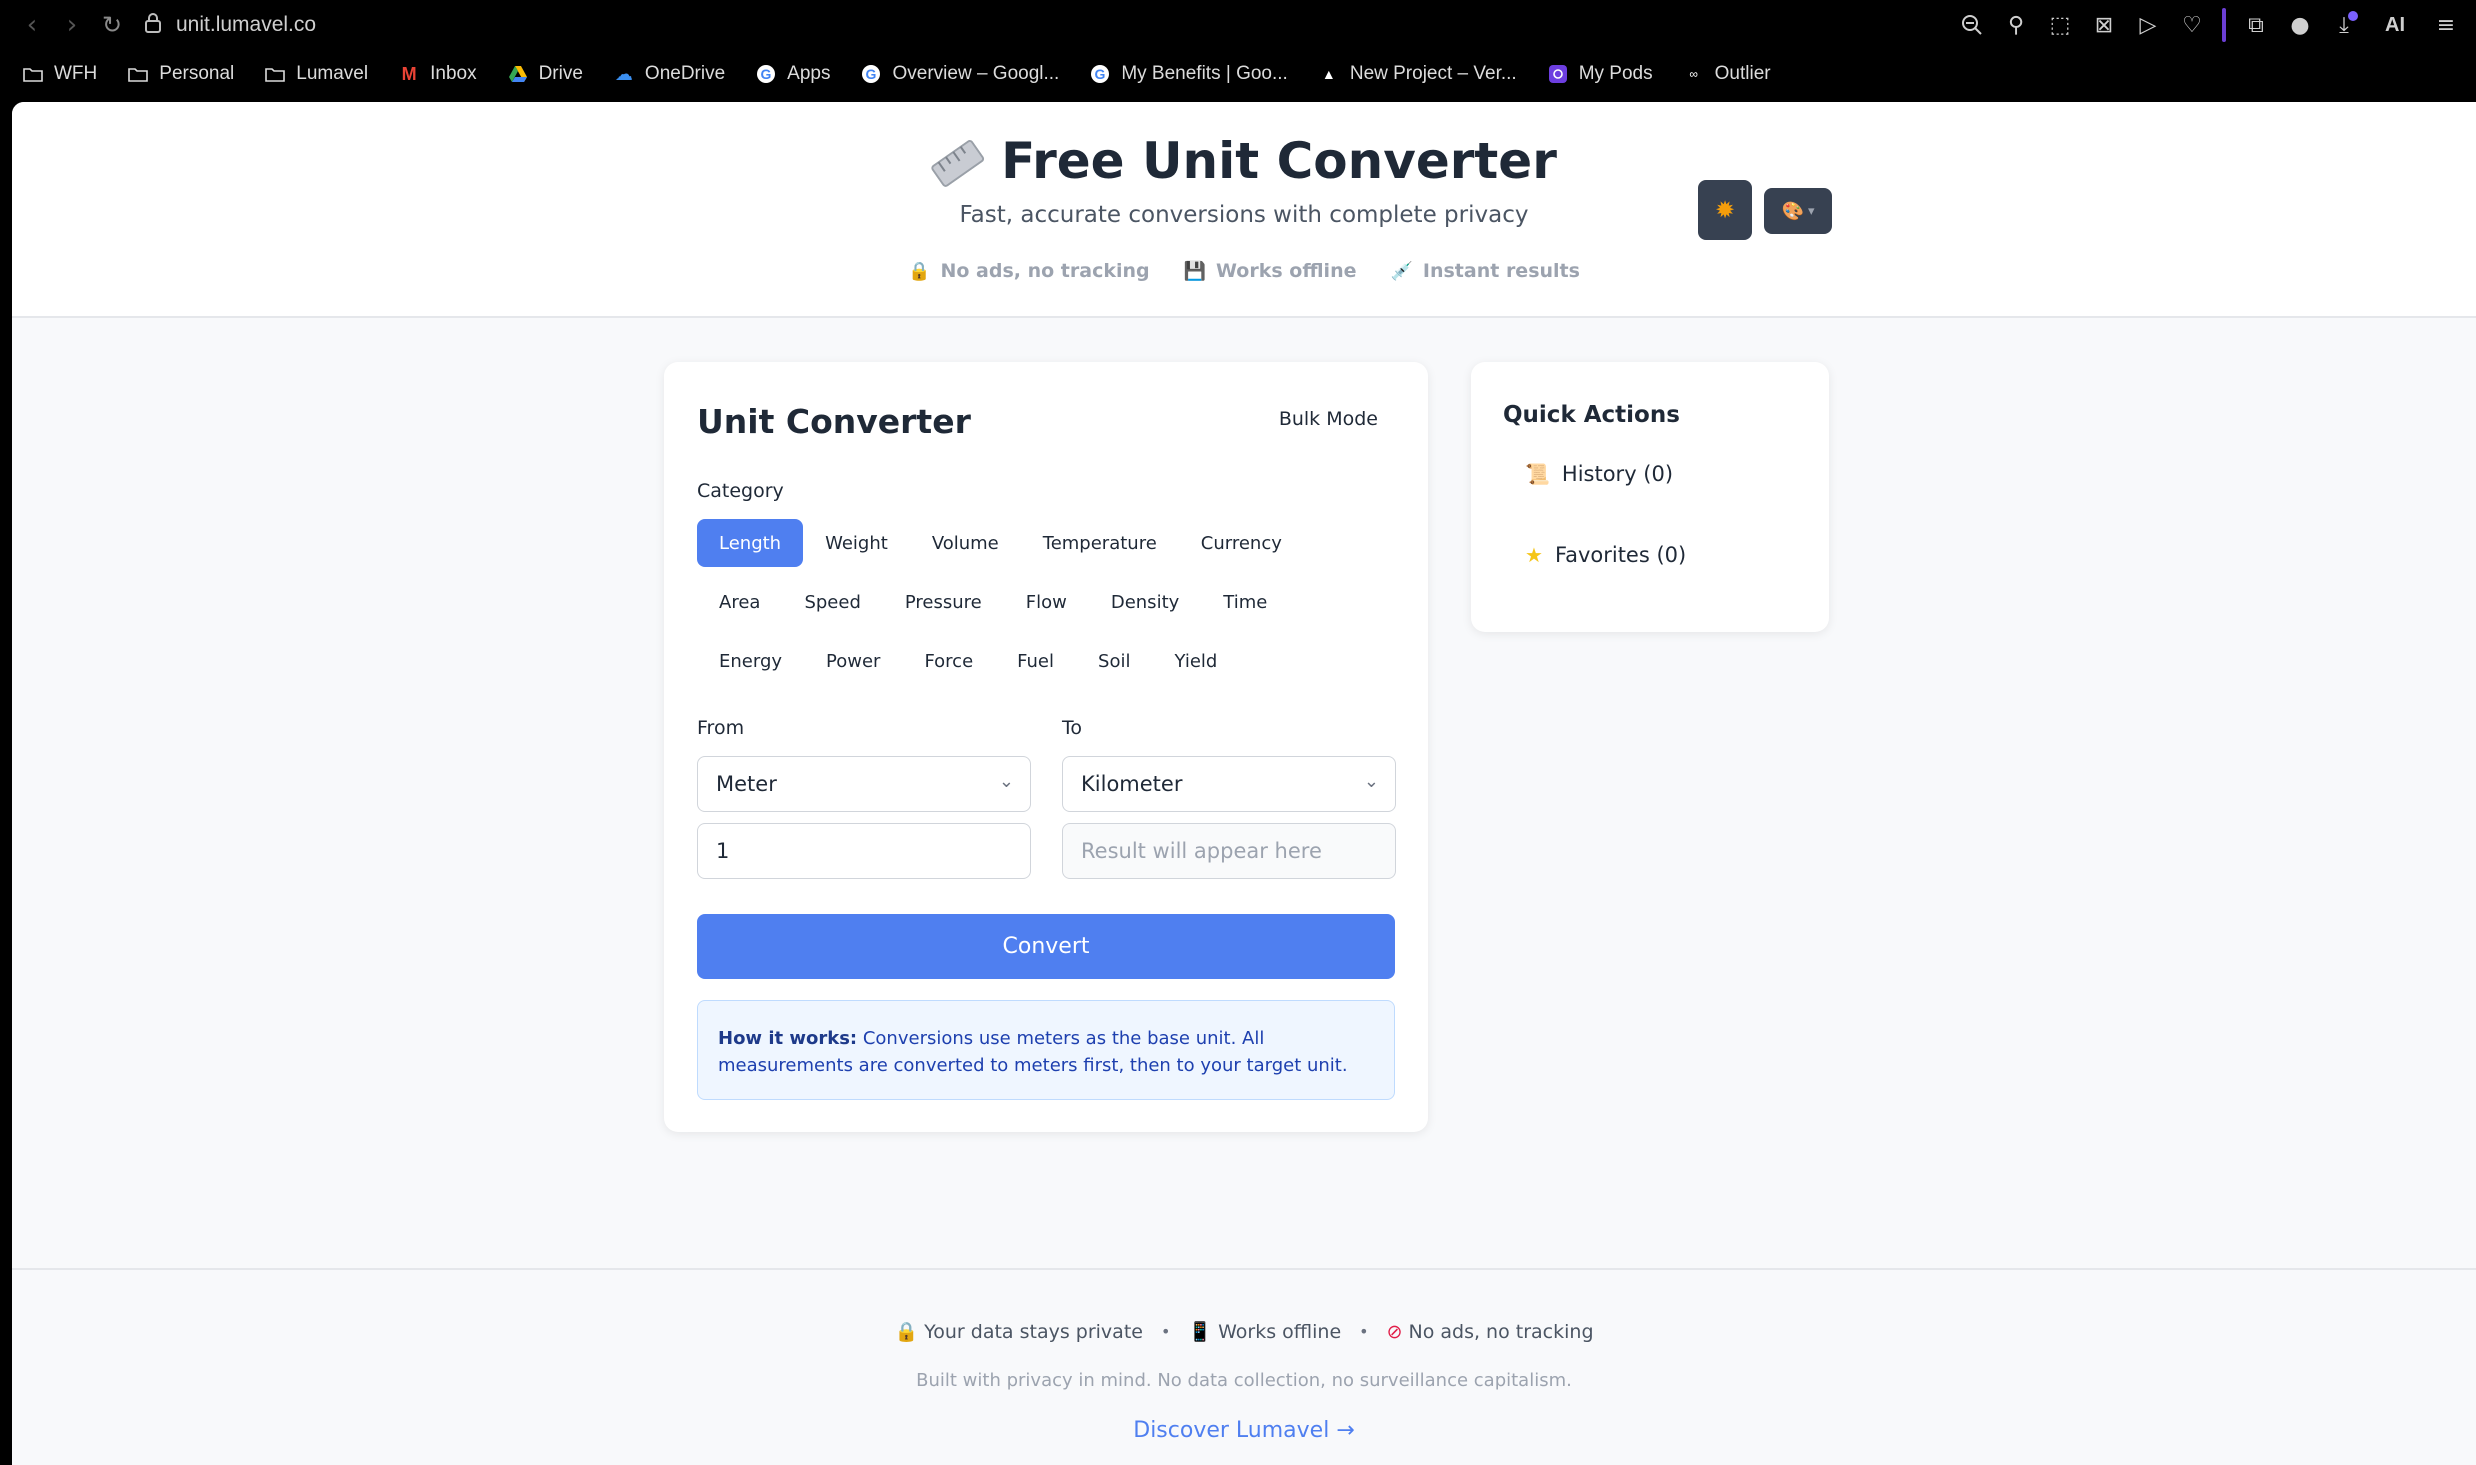 This screenshot has width=2476, height=1465. Describe the element at coordinates (112, 25) in the screenshot. I see `reload-icon: ↻` at that location.